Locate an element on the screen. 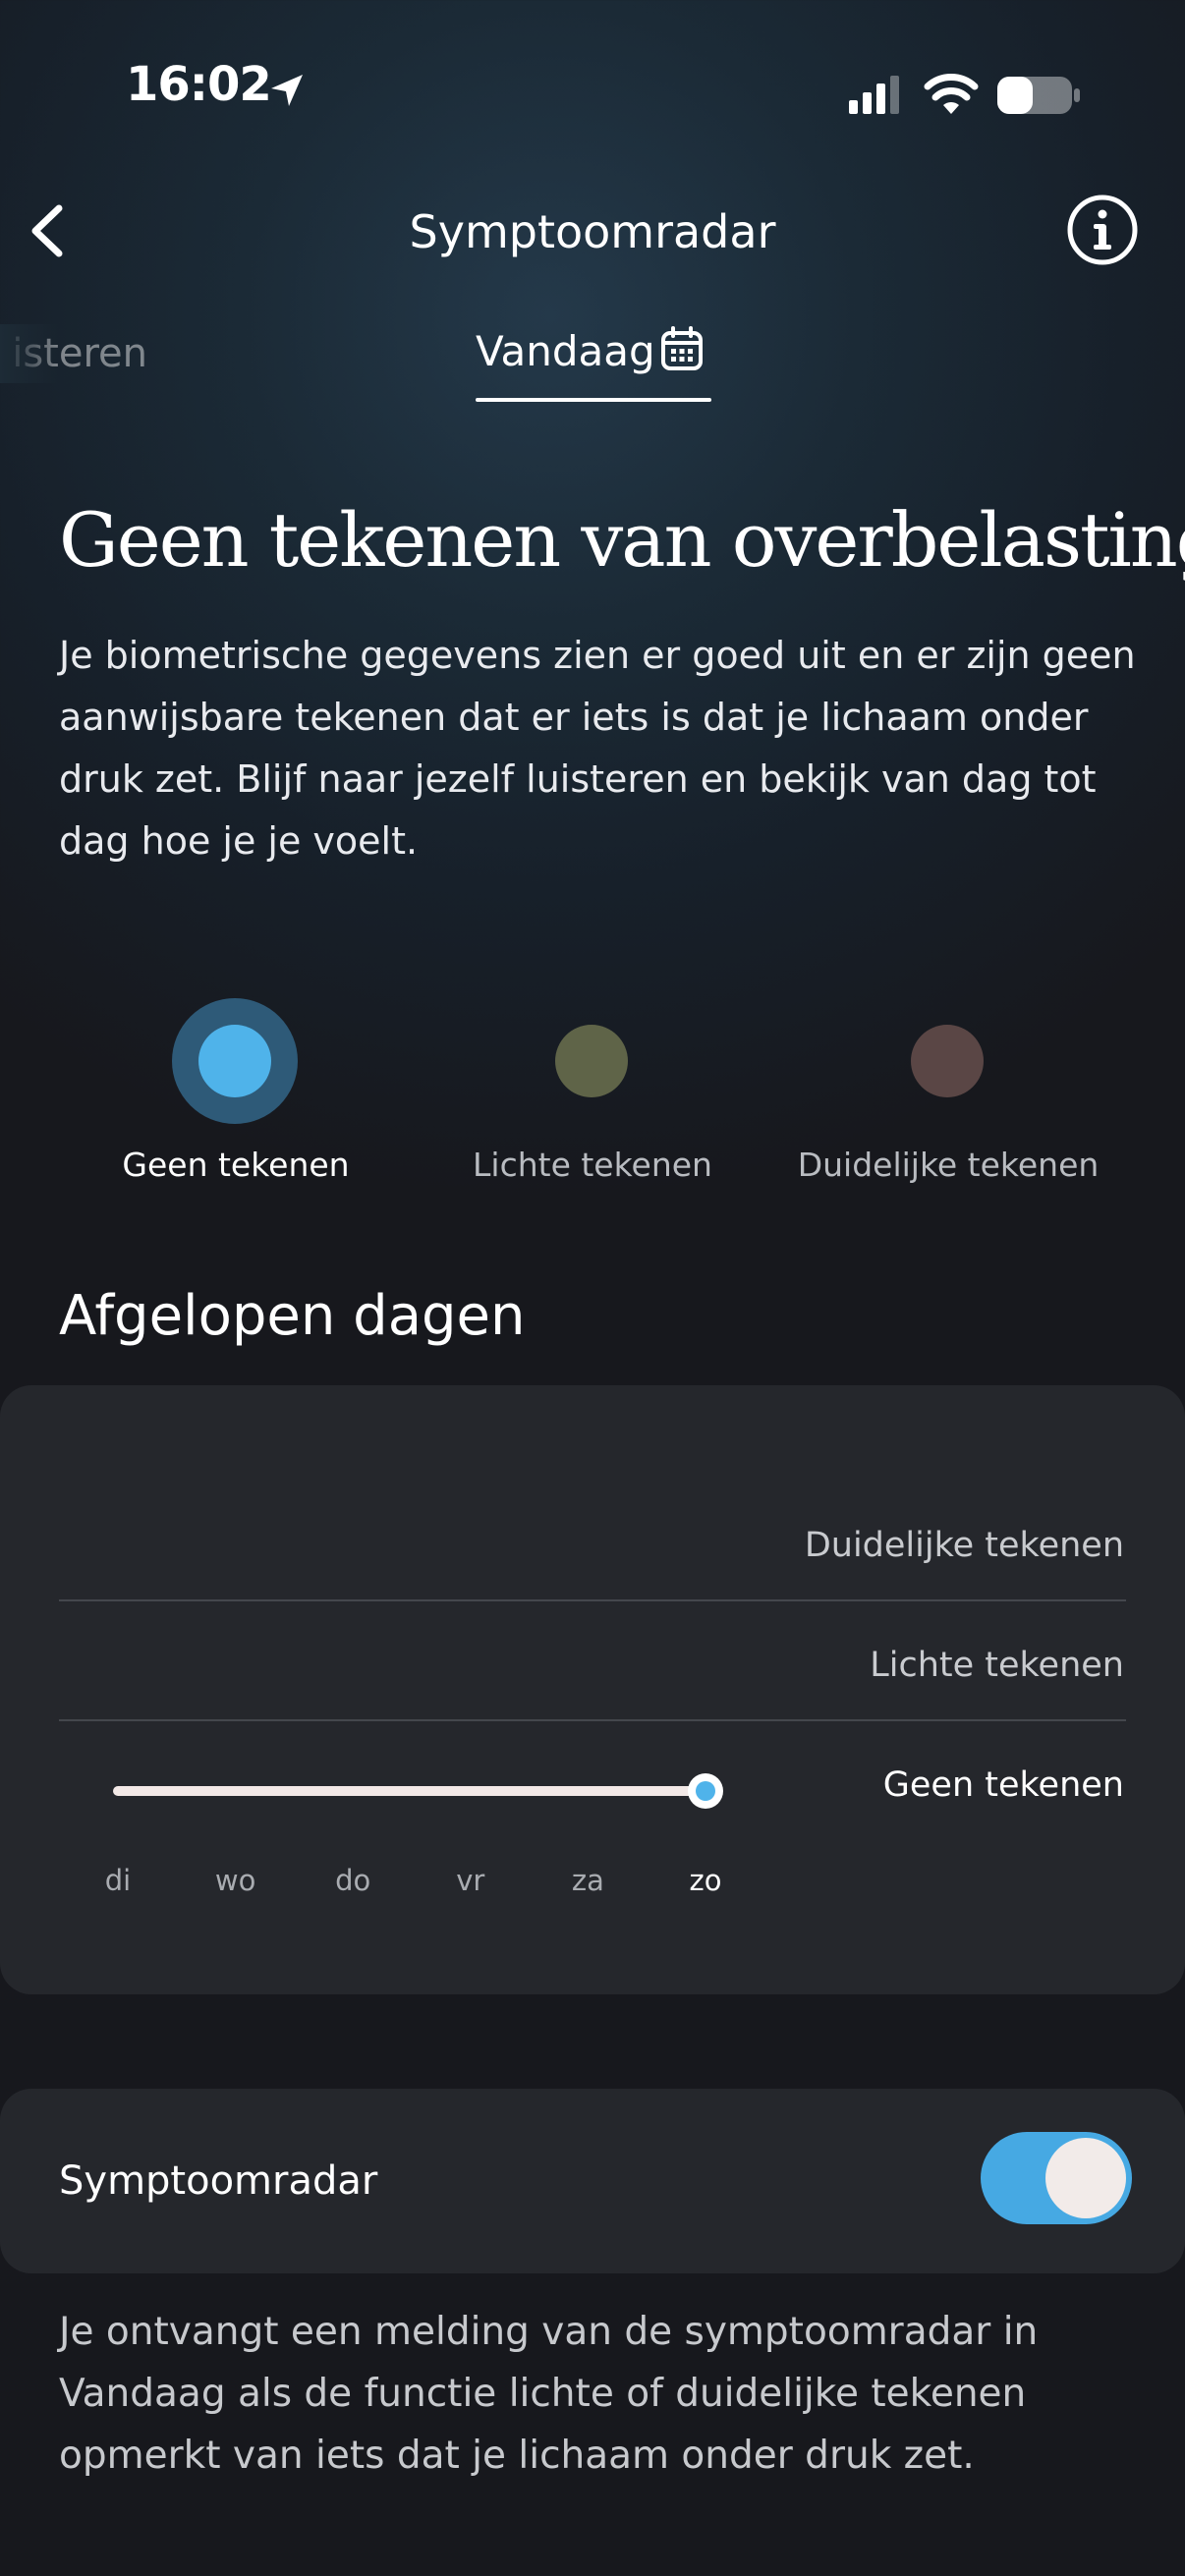 The height and width of the screenshot is (2576, 1185). x-tick-label: zo is located at coordinates (706, 1880).